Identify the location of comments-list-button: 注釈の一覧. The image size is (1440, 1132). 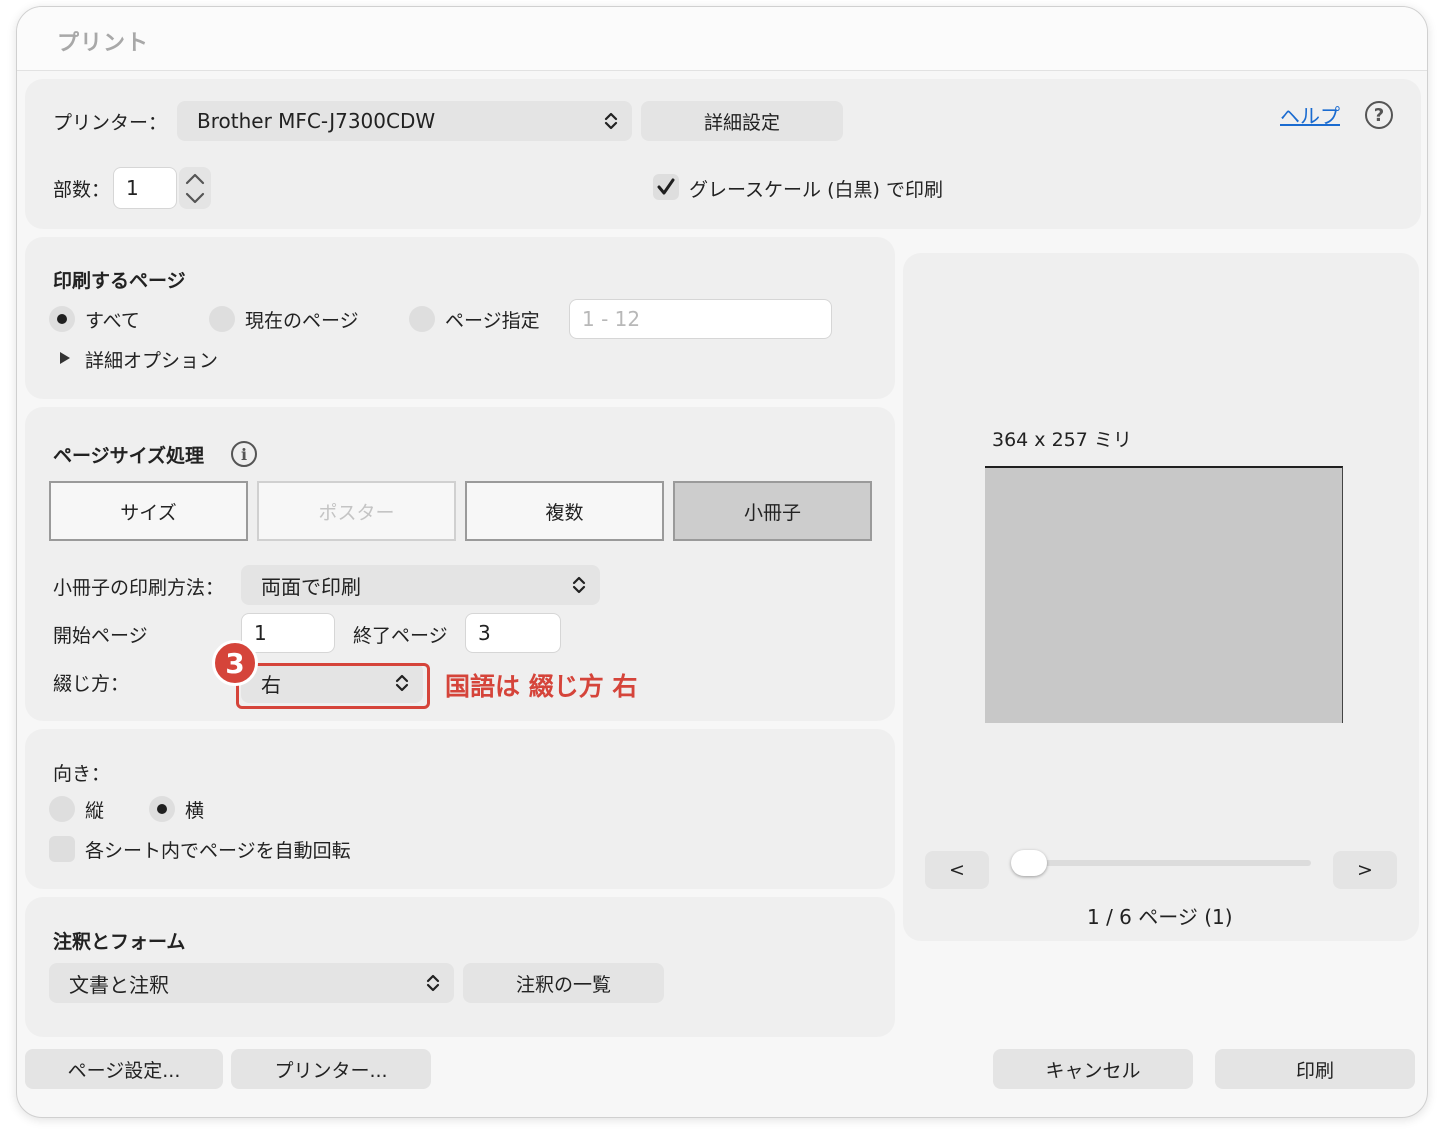
(563, 983).